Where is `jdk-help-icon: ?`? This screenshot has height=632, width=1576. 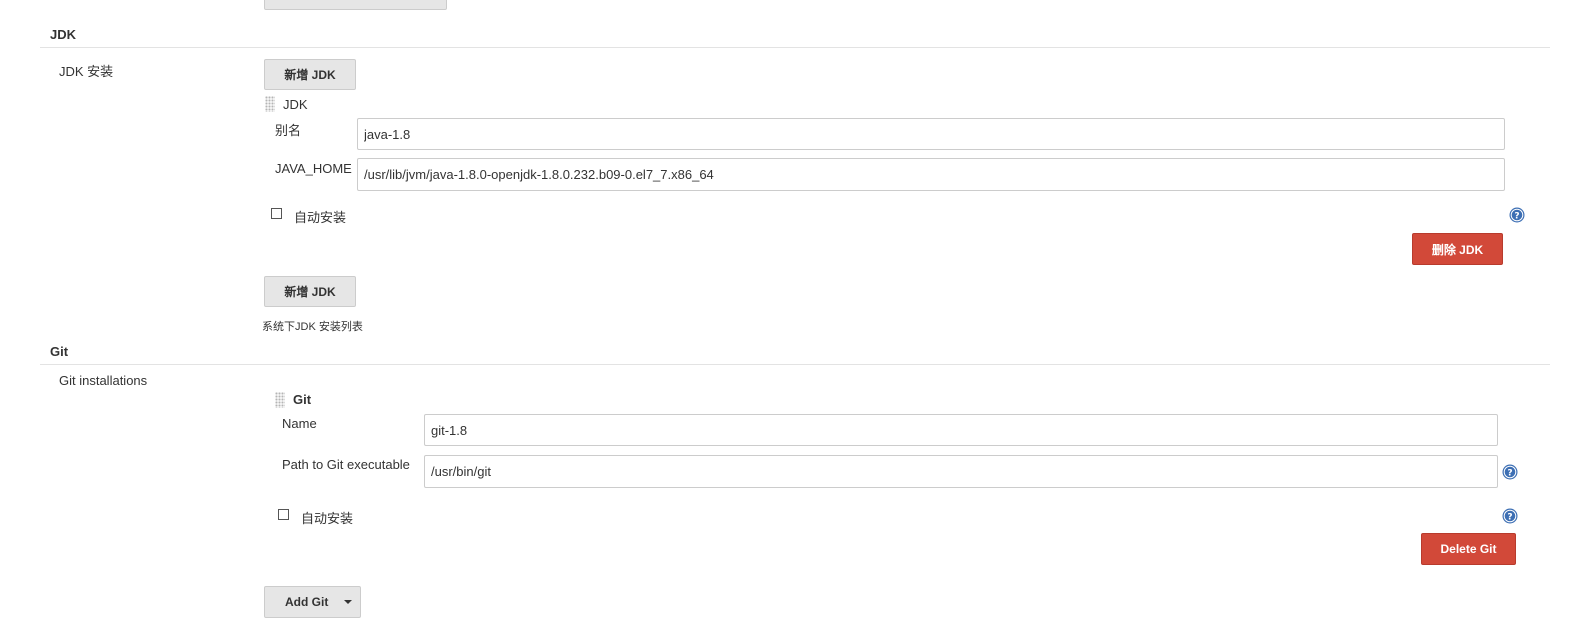
jdk-help-icon: ? is located at coordinates (1517, 215).